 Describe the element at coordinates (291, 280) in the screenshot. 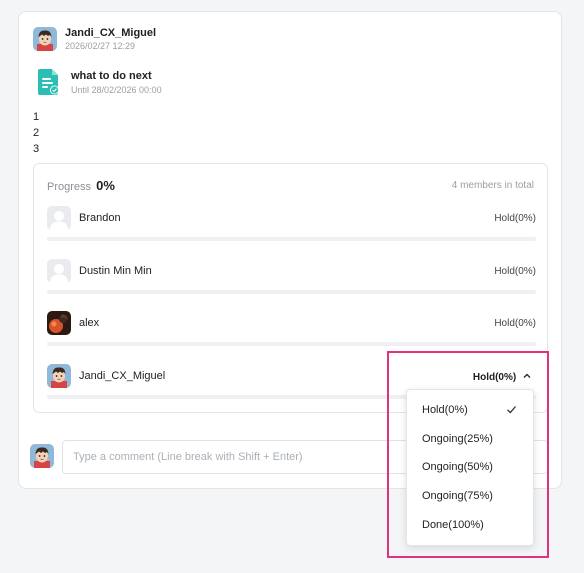

I see `member-row: Dustin Min Min Hold(0%)` at that location.